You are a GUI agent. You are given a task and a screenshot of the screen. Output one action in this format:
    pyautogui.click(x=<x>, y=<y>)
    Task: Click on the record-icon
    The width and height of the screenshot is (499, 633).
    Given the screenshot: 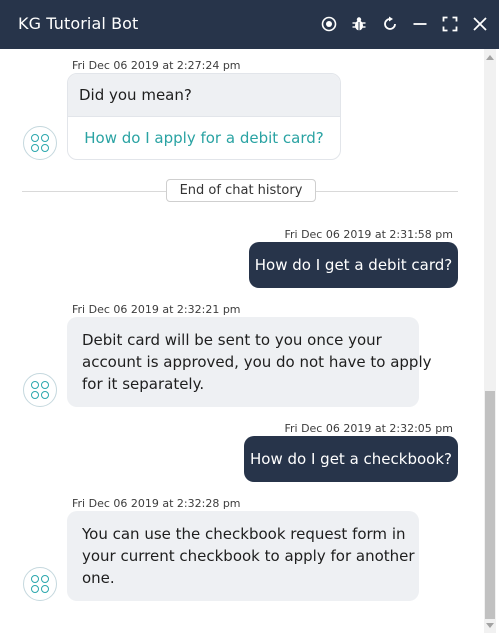 What is the action you would take?
    pyautogui.click(x=329, y=24)
    